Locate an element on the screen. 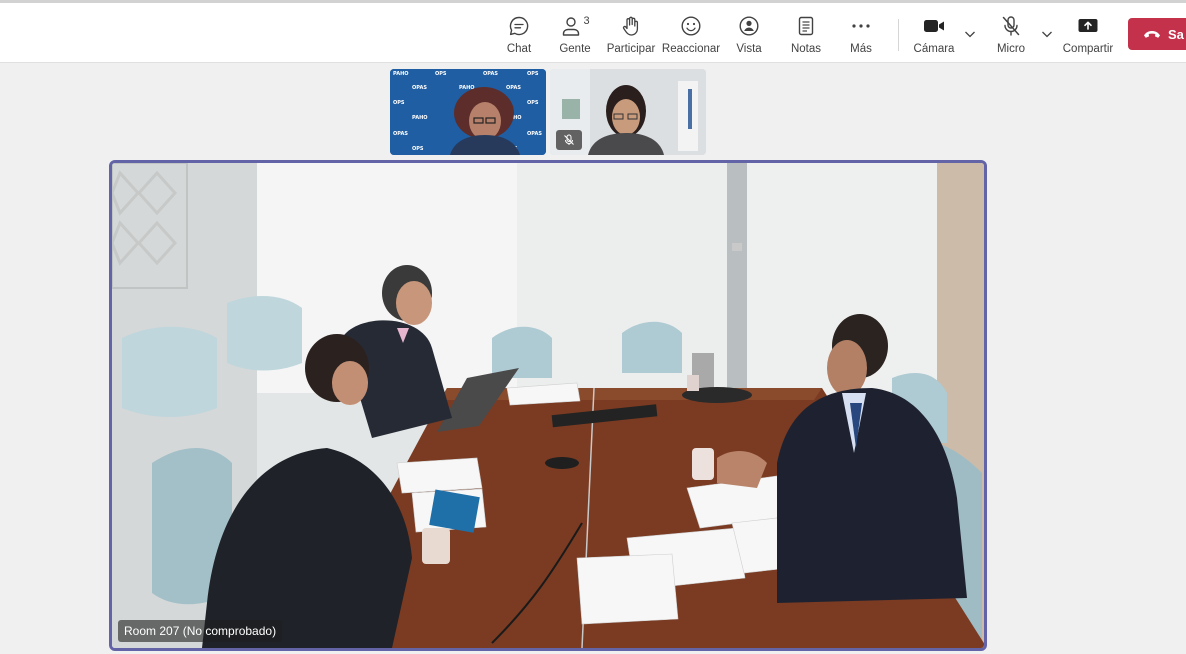  participant-thumbnail is located at coordinates (628, 112).